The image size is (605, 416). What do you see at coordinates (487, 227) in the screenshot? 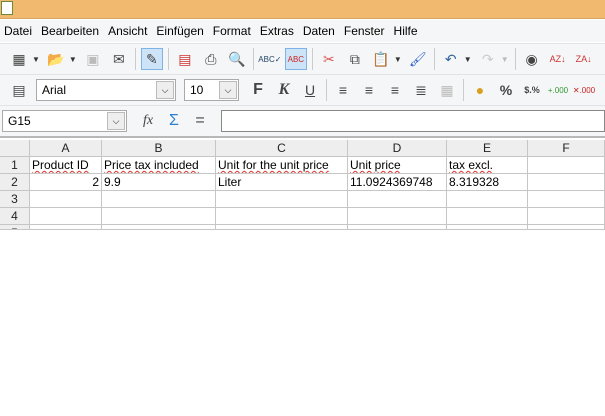
I see `cell-e5` at bounding box center [487, 227].